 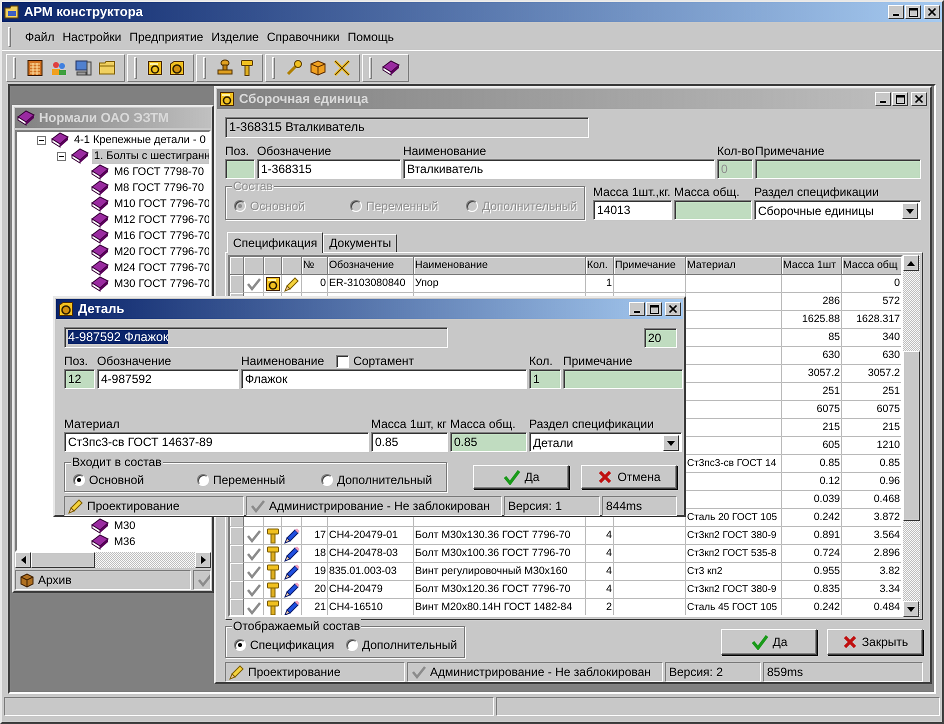 I want to click on stamp-icon, so click(x=225, y=67).